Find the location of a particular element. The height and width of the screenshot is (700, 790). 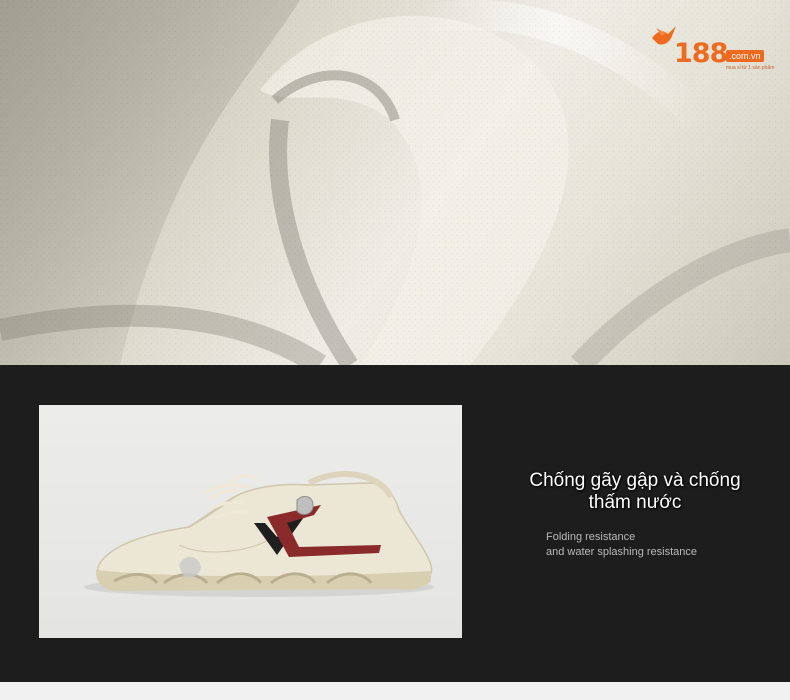

sneaker-illustration is located at coordinates (259, 534).